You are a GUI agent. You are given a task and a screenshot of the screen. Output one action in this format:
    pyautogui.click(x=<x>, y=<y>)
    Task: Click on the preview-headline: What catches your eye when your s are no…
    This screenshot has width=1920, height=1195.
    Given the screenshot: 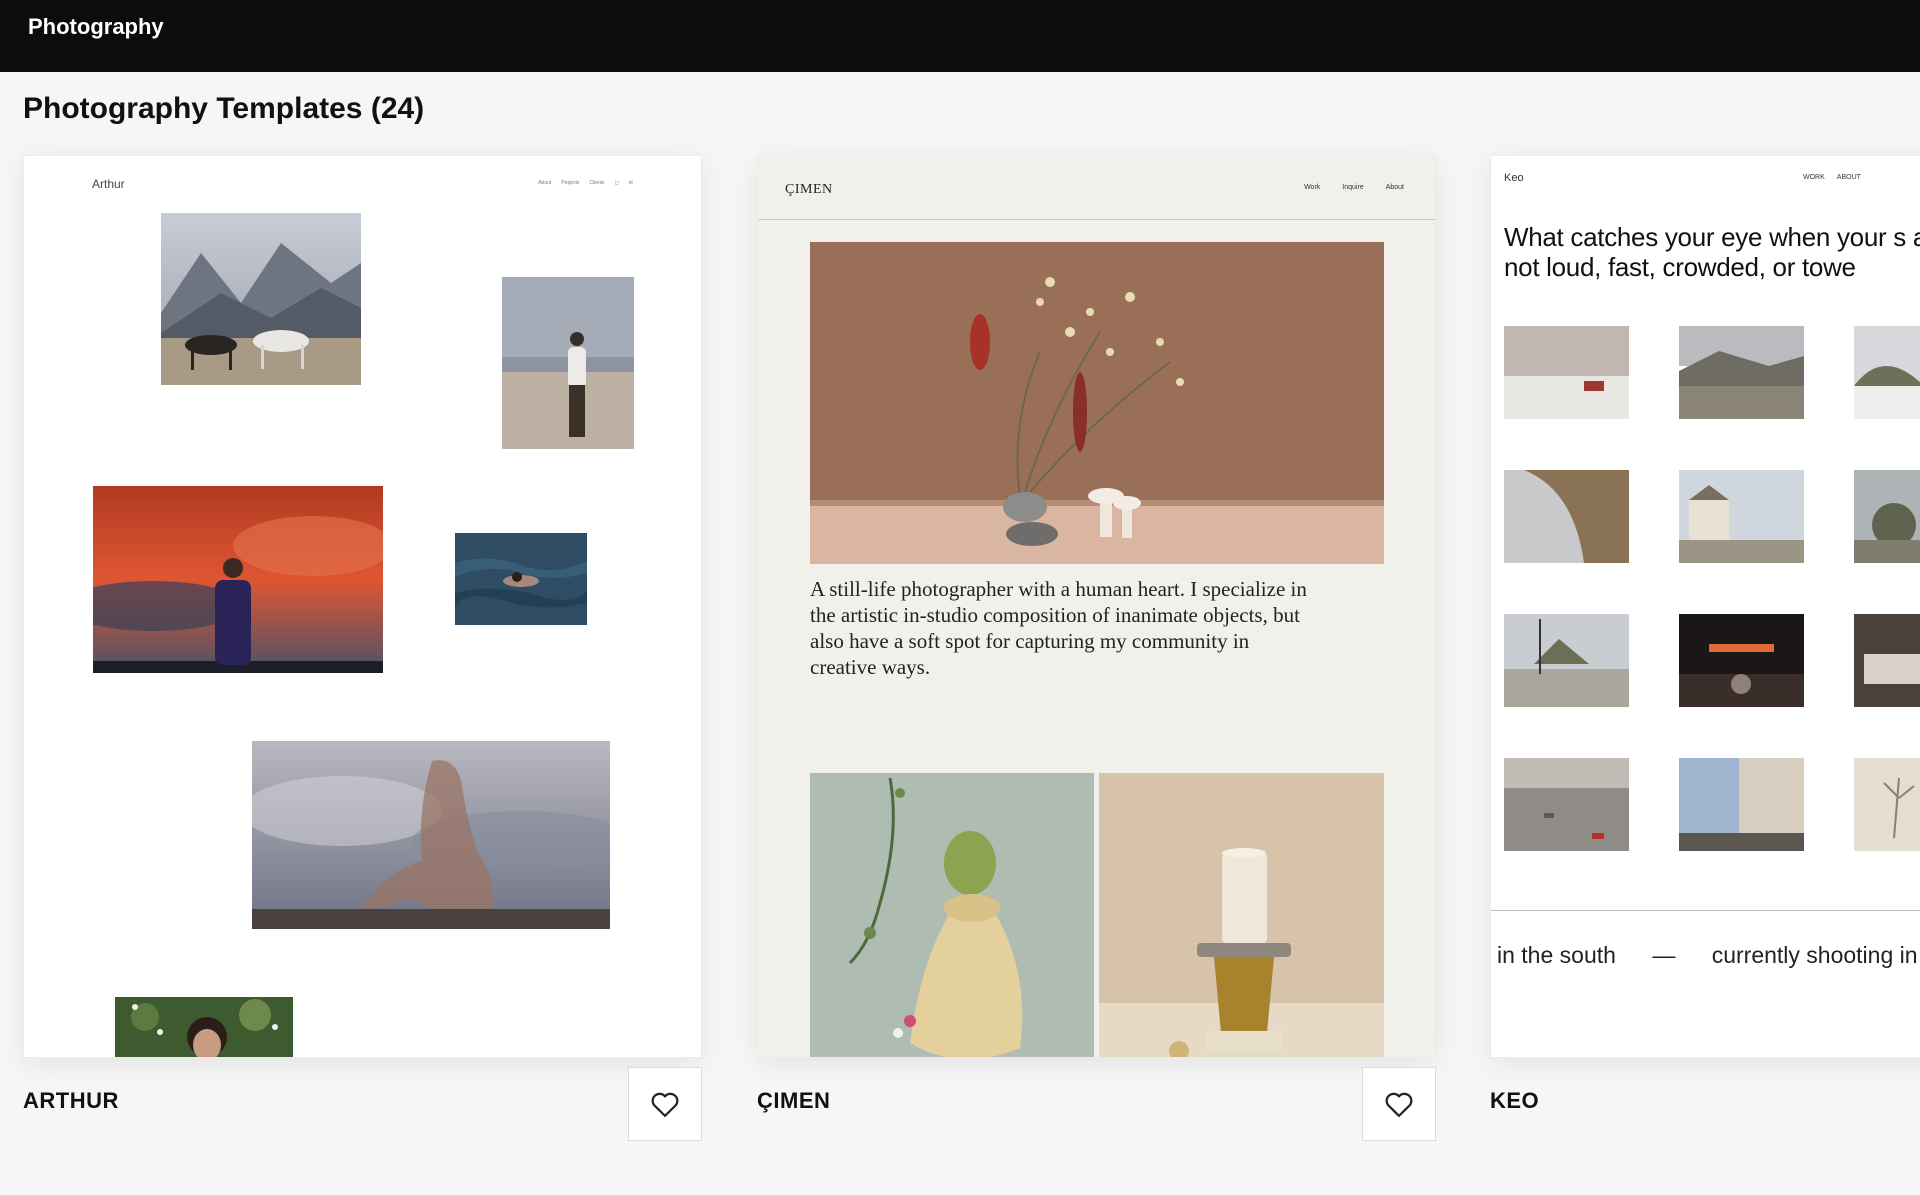 What is the action you would take?
    pyautogui.click(x=1712, y=252)
    